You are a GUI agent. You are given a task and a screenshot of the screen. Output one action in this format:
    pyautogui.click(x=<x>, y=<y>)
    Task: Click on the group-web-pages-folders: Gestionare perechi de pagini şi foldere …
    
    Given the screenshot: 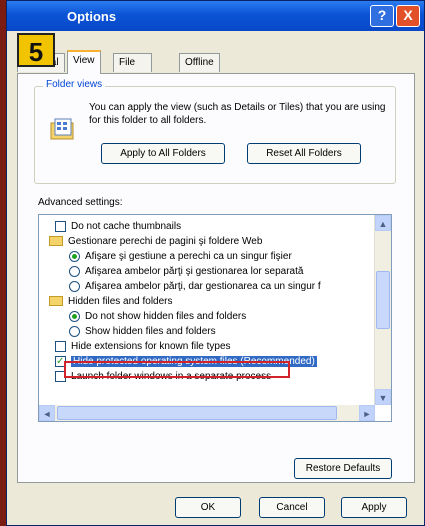 What is the action you would take?
    pyautogui.click(x=155, y=241)
    